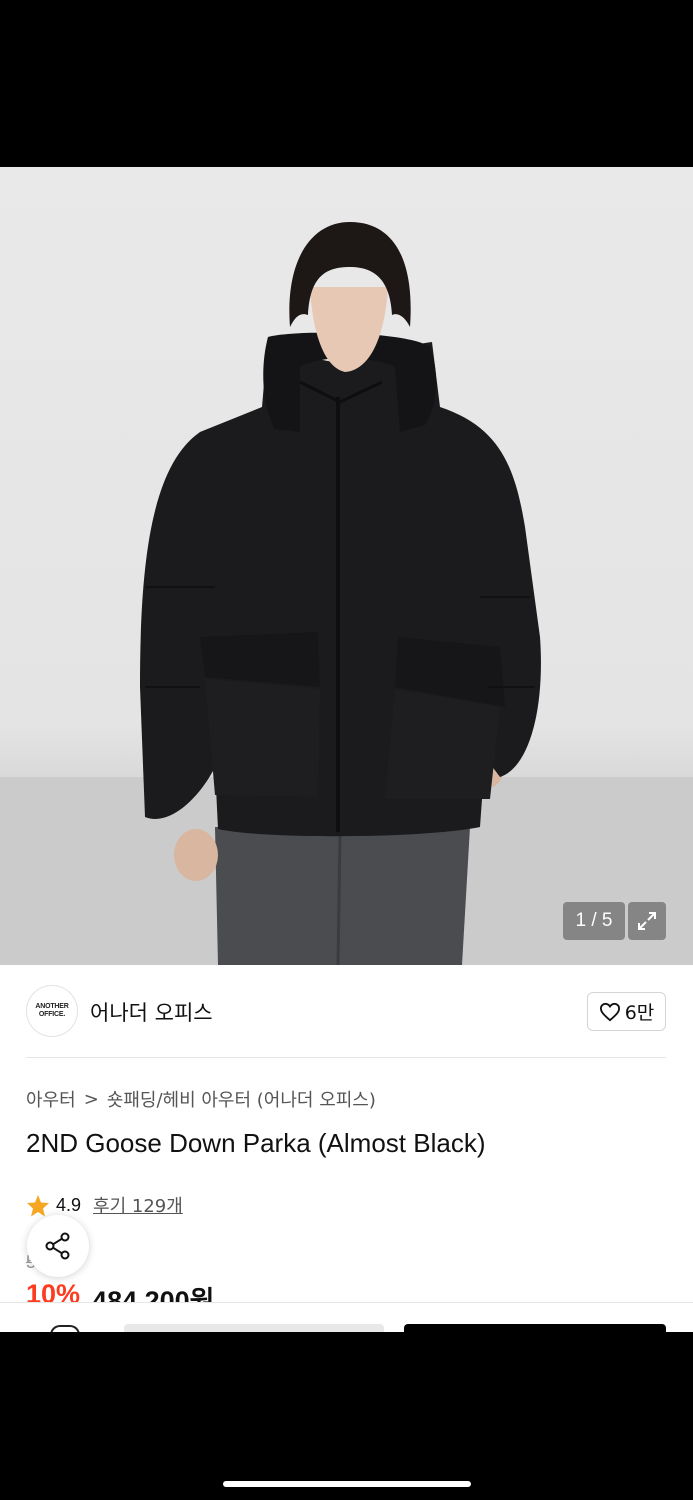 Image resolution: width=693 pixels, height=1500 pixels. I want to click on like-button: 6만, so click(626, 1011).